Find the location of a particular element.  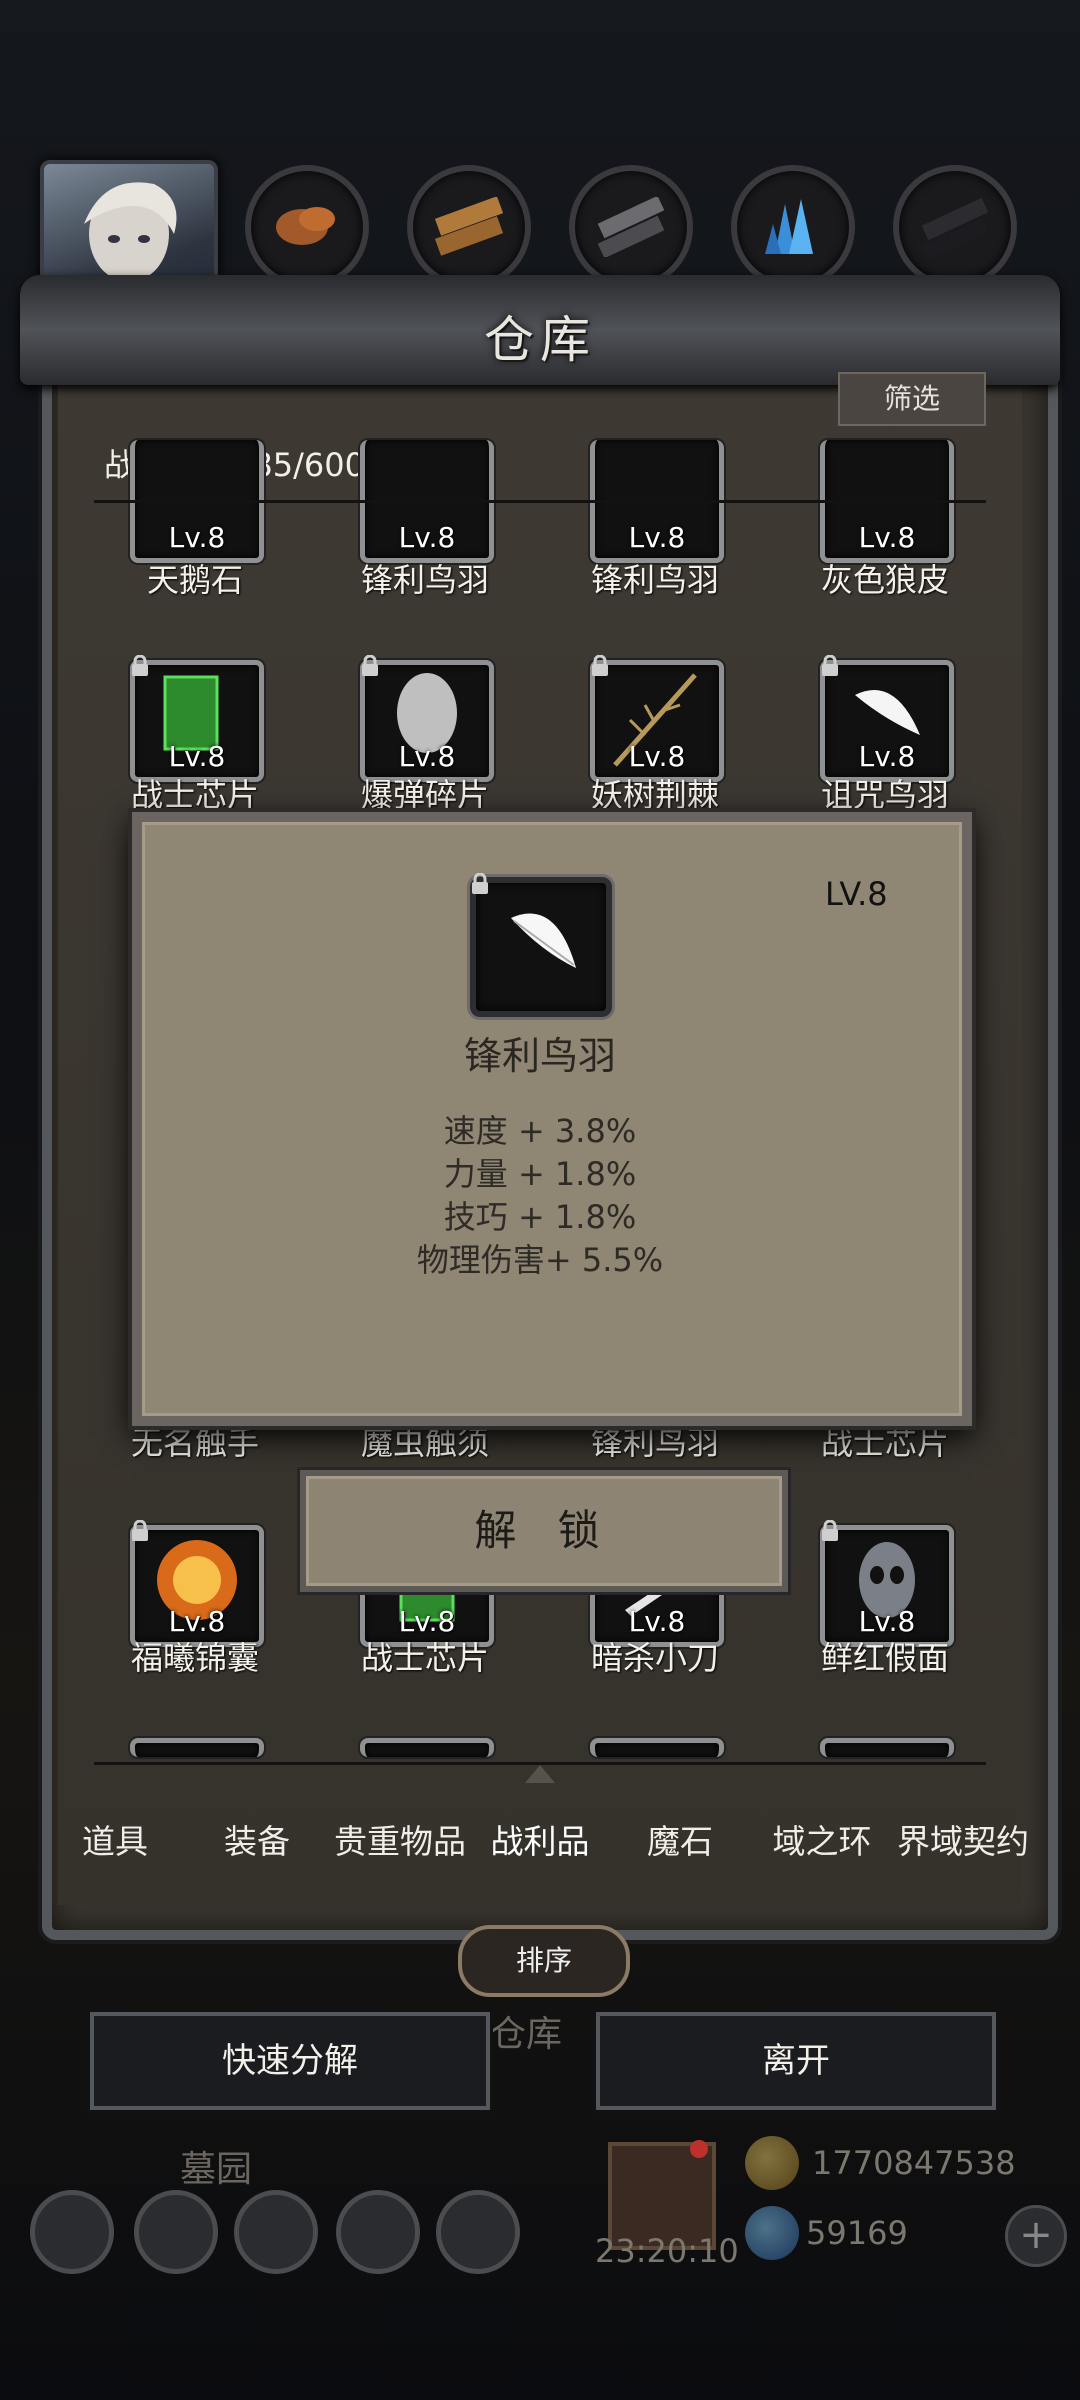

gem-amount: 59169 is located at coordinates (857, 2233).